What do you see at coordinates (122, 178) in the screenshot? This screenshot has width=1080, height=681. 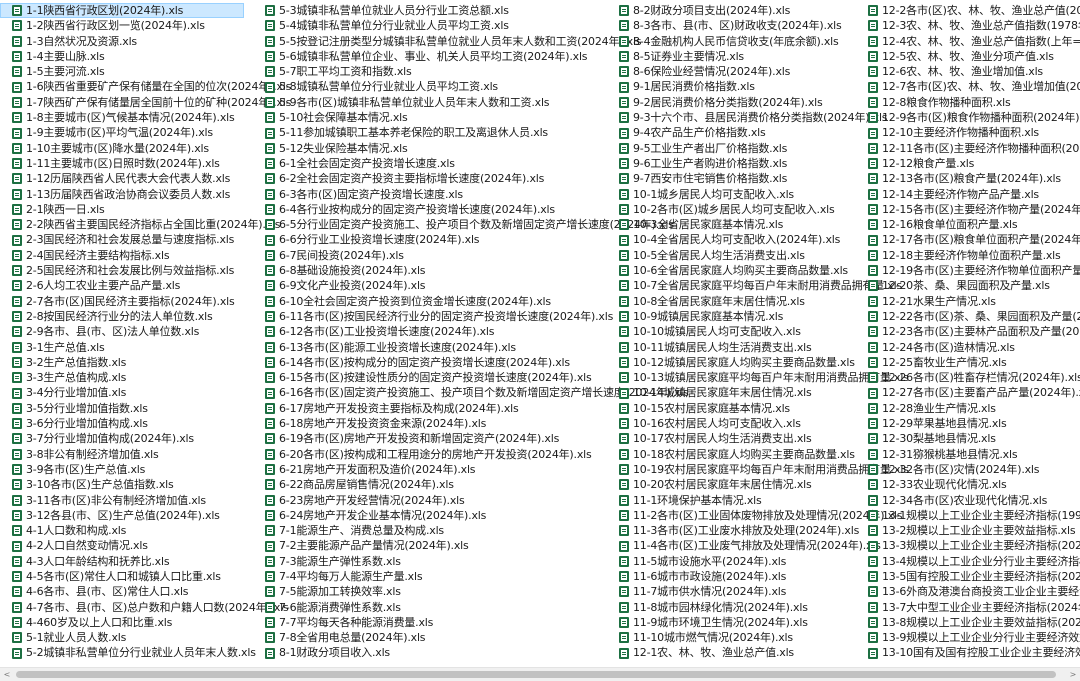 I see `file-item: 1-12历届陕西省人民代表大会代表人数.xls` at bounding box center [122, 178].